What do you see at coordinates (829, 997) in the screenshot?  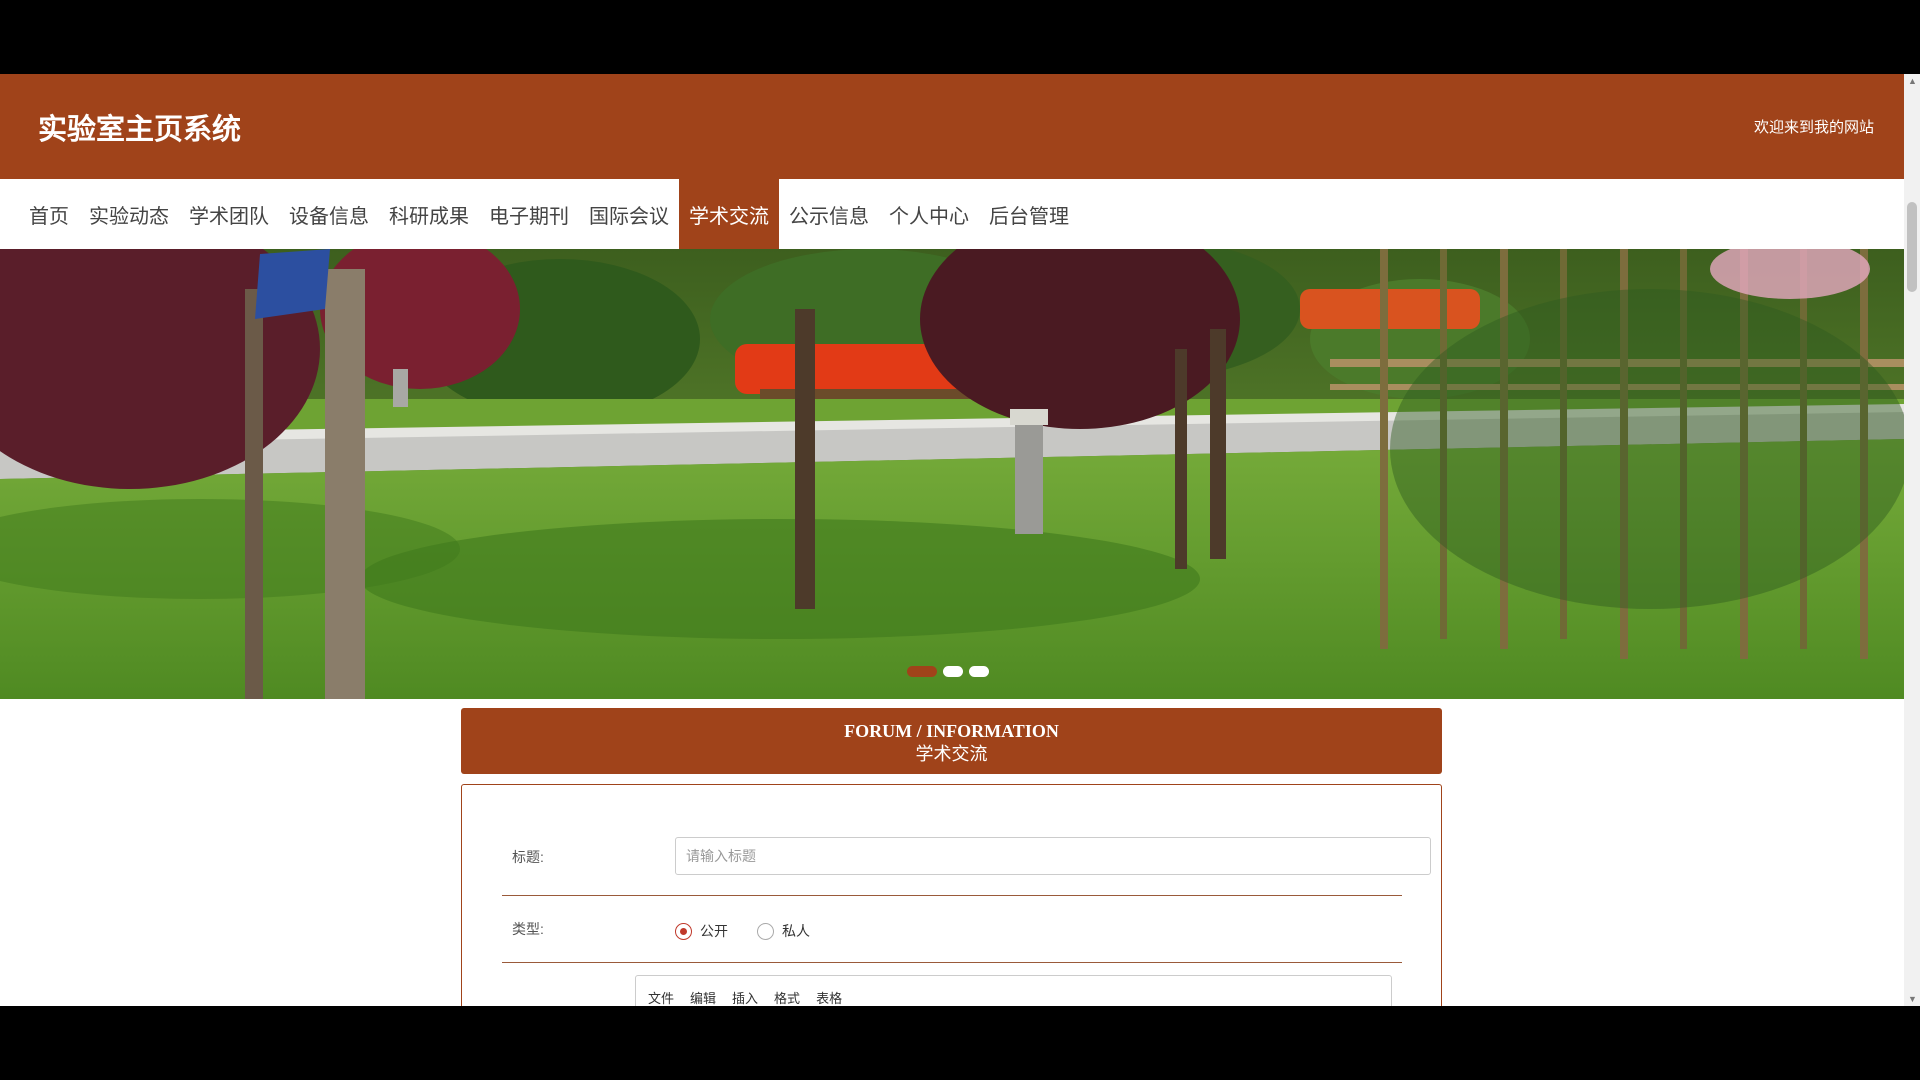 I see `editor-menu-table: 表格` at bounding box center [829, 997].